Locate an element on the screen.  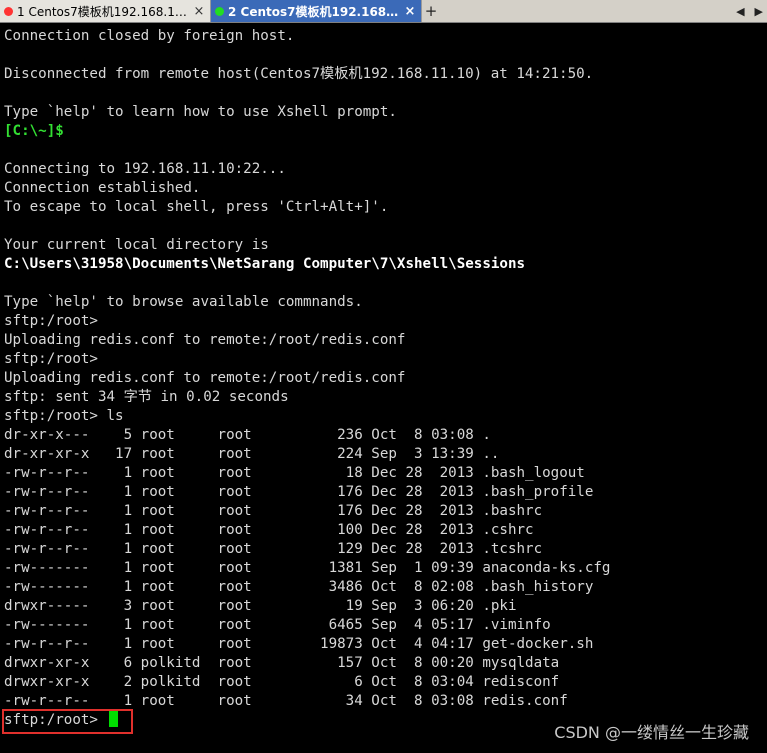
tab-session-2: 2 Centos7模板机192.168.11.10 × is located at coordinates (316, 11).